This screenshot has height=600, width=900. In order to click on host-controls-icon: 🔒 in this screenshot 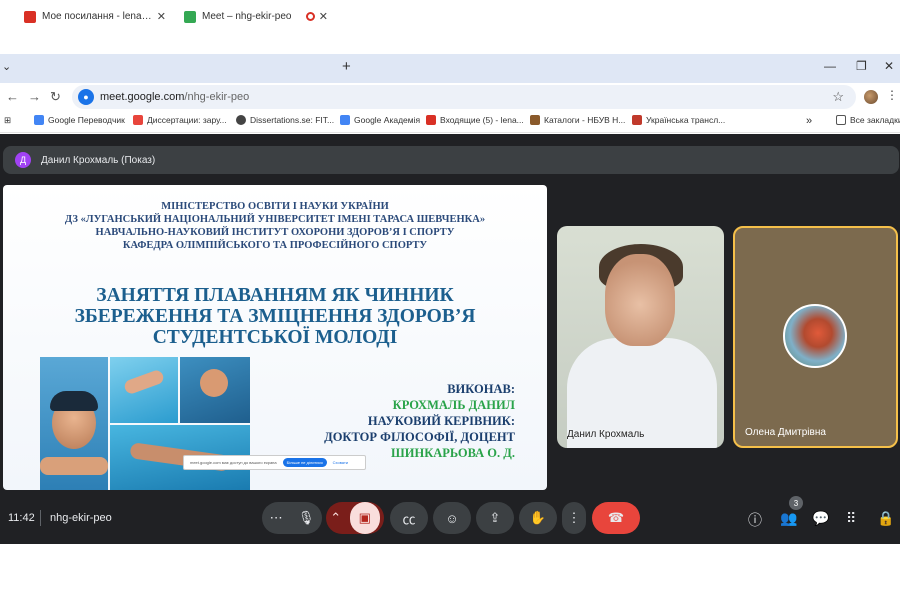, I will do `click(885, 518)`.